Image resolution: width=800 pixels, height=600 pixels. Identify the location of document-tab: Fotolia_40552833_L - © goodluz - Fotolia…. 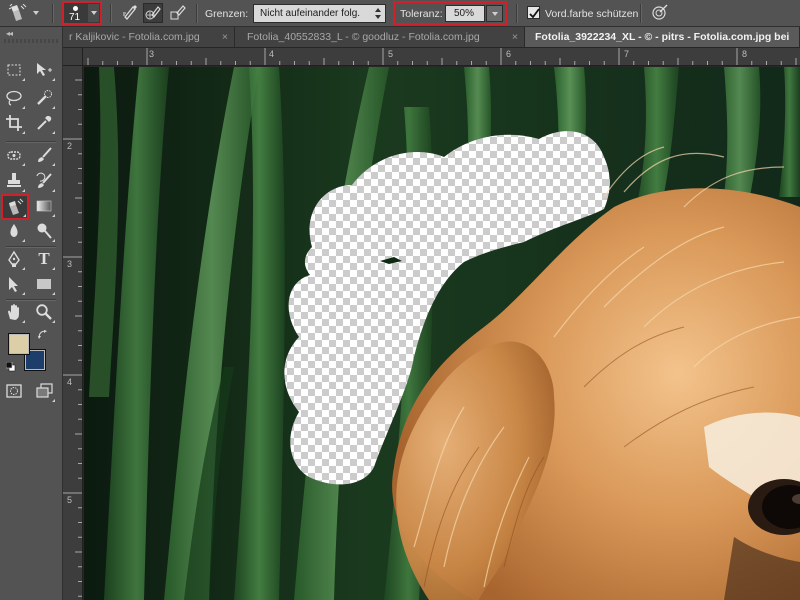
(380, 37).